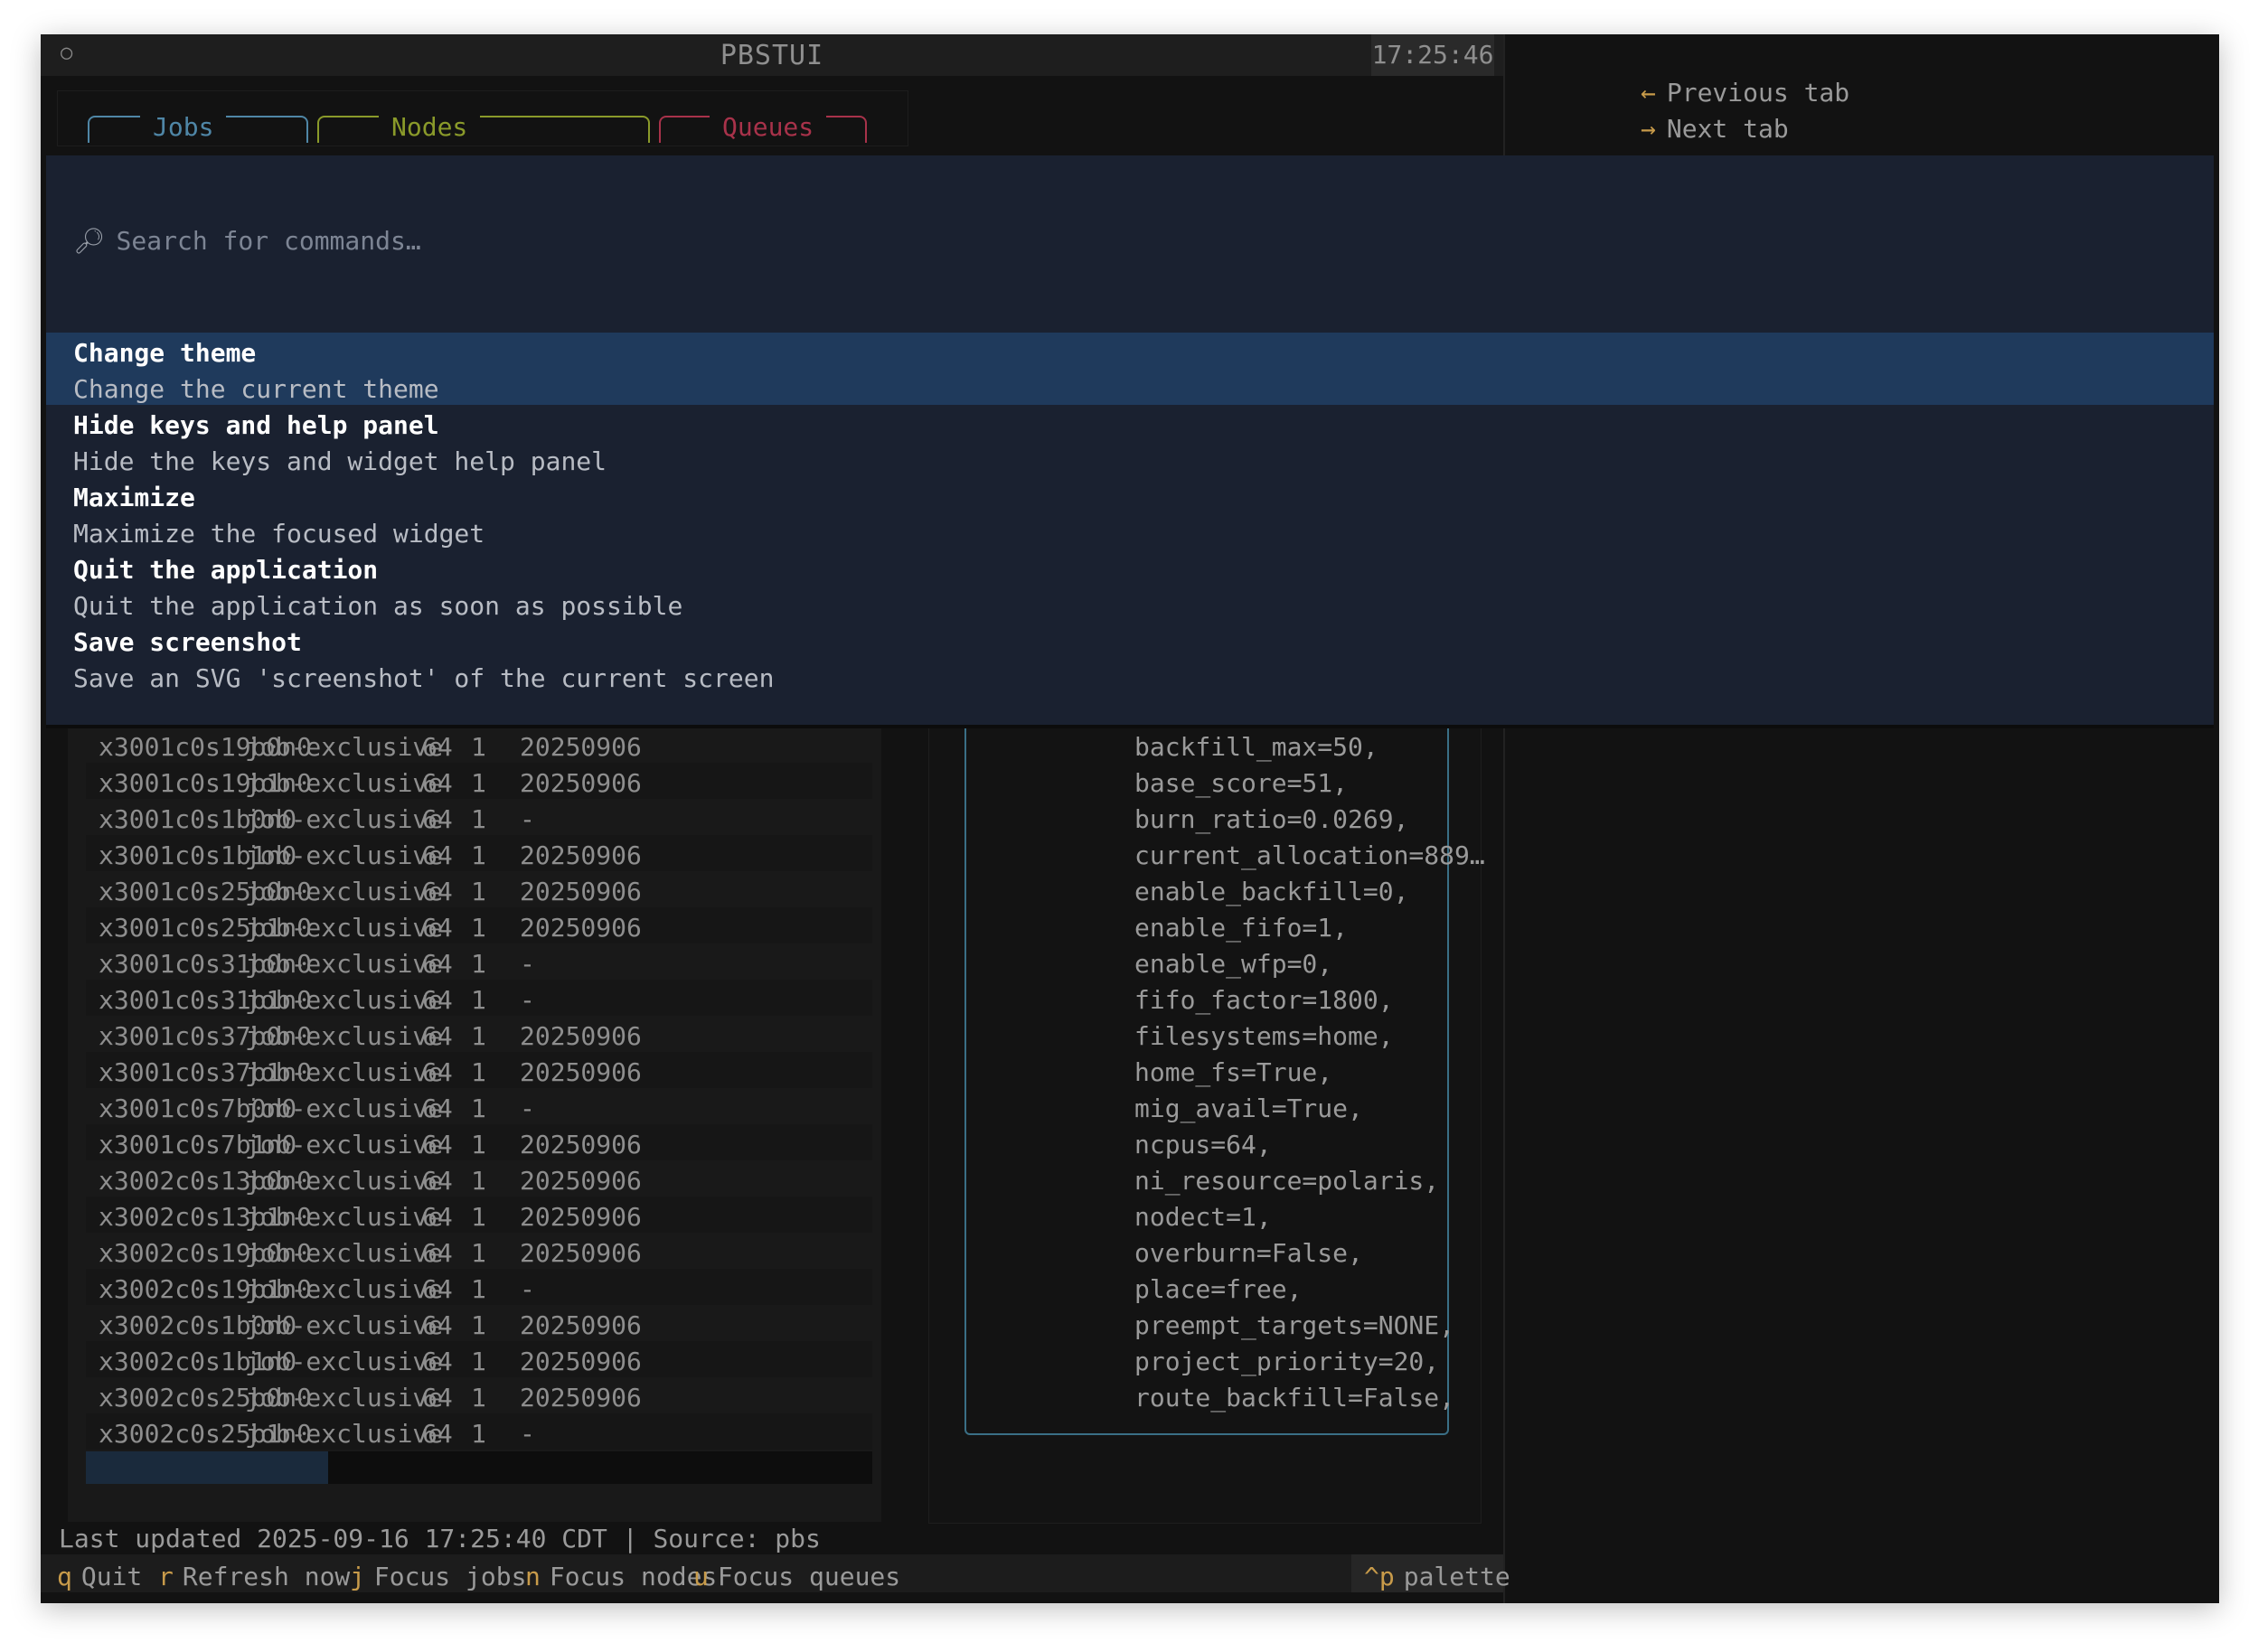 Image resolution: width=2258 pixels, height=1652 pixels. What do you see at coordinates (479, 961) in the screenshot?
I see `table-row: x3001c0s31b0n0 job-exclusive 64 1-` at bounding box center [479, 961].